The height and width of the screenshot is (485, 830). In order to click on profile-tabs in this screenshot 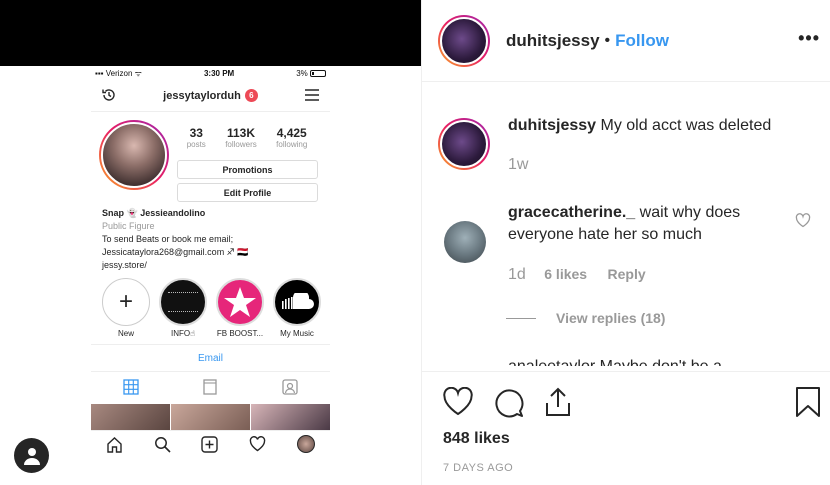, I will do `click(210, 388)`.